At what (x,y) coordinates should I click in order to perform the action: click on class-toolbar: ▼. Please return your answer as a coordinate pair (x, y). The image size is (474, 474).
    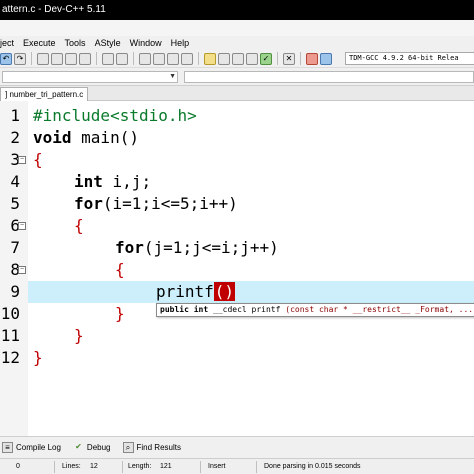
    Looking at the image, I should click on (237, 77).